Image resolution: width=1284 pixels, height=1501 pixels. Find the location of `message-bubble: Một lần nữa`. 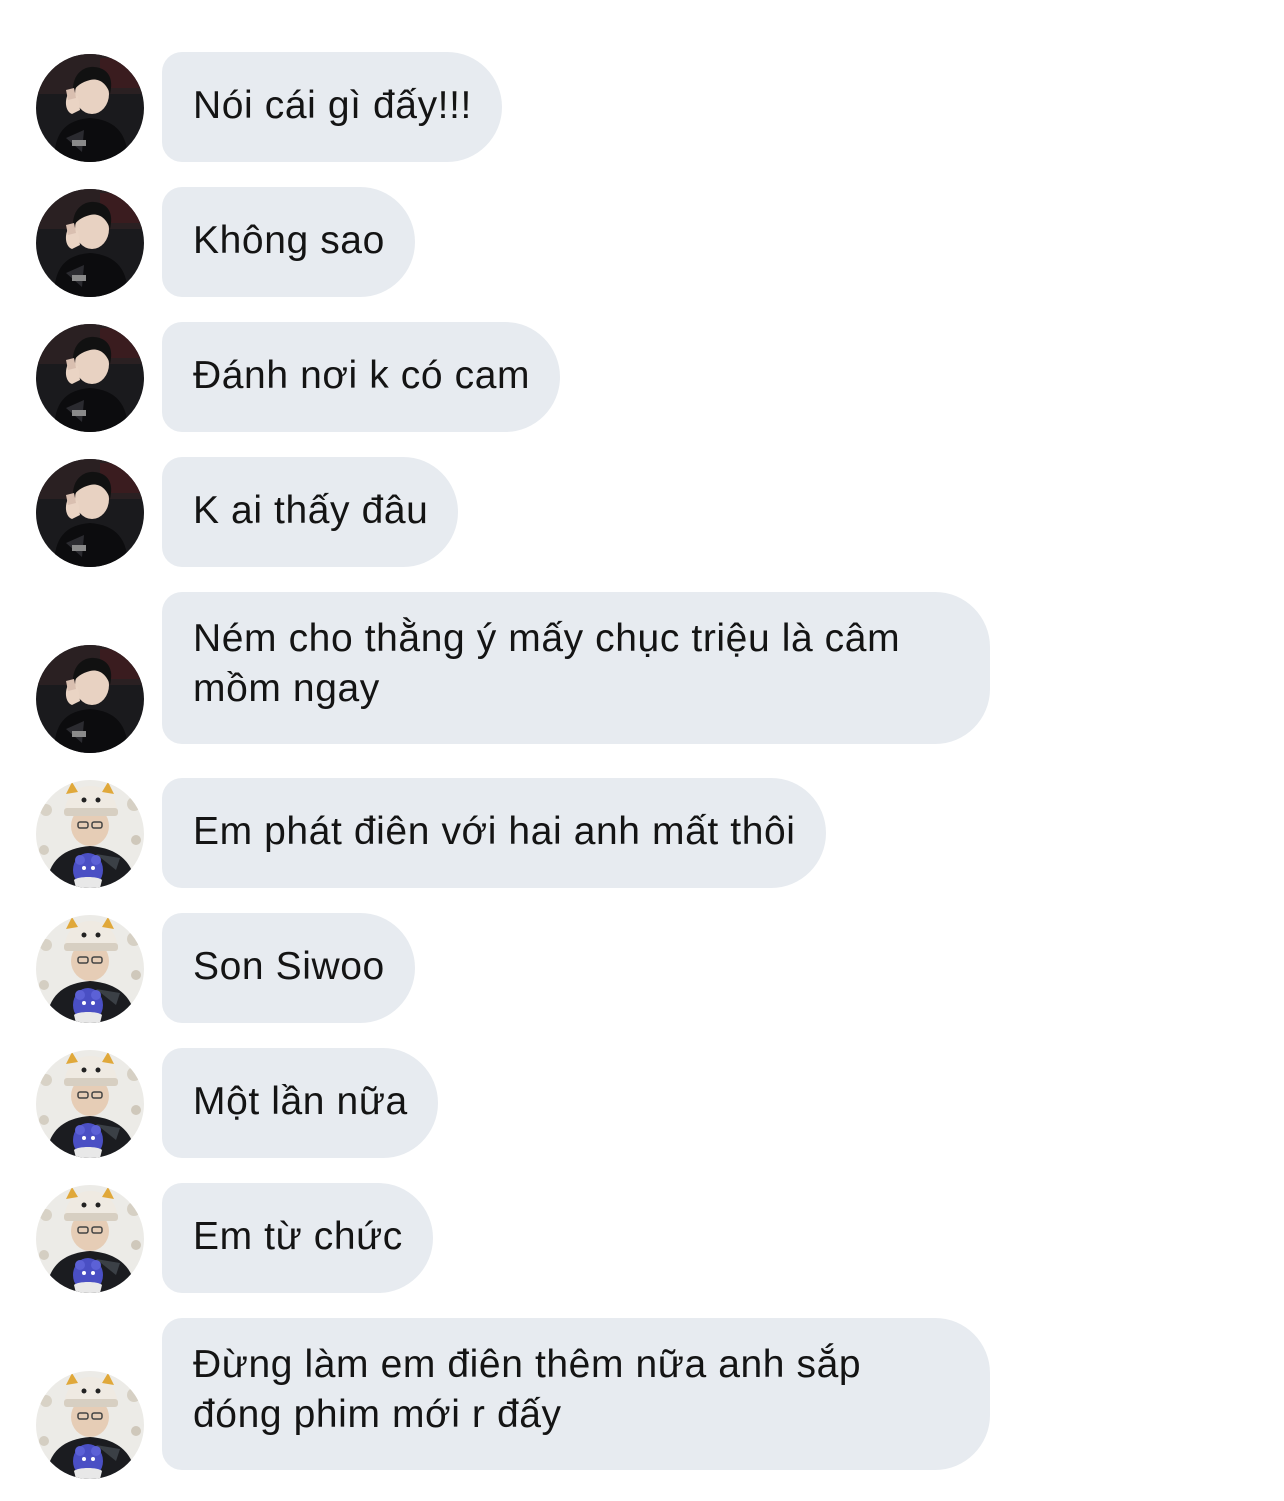

message-bubble: Một lần nữa is located at coordinates (300, 1103).